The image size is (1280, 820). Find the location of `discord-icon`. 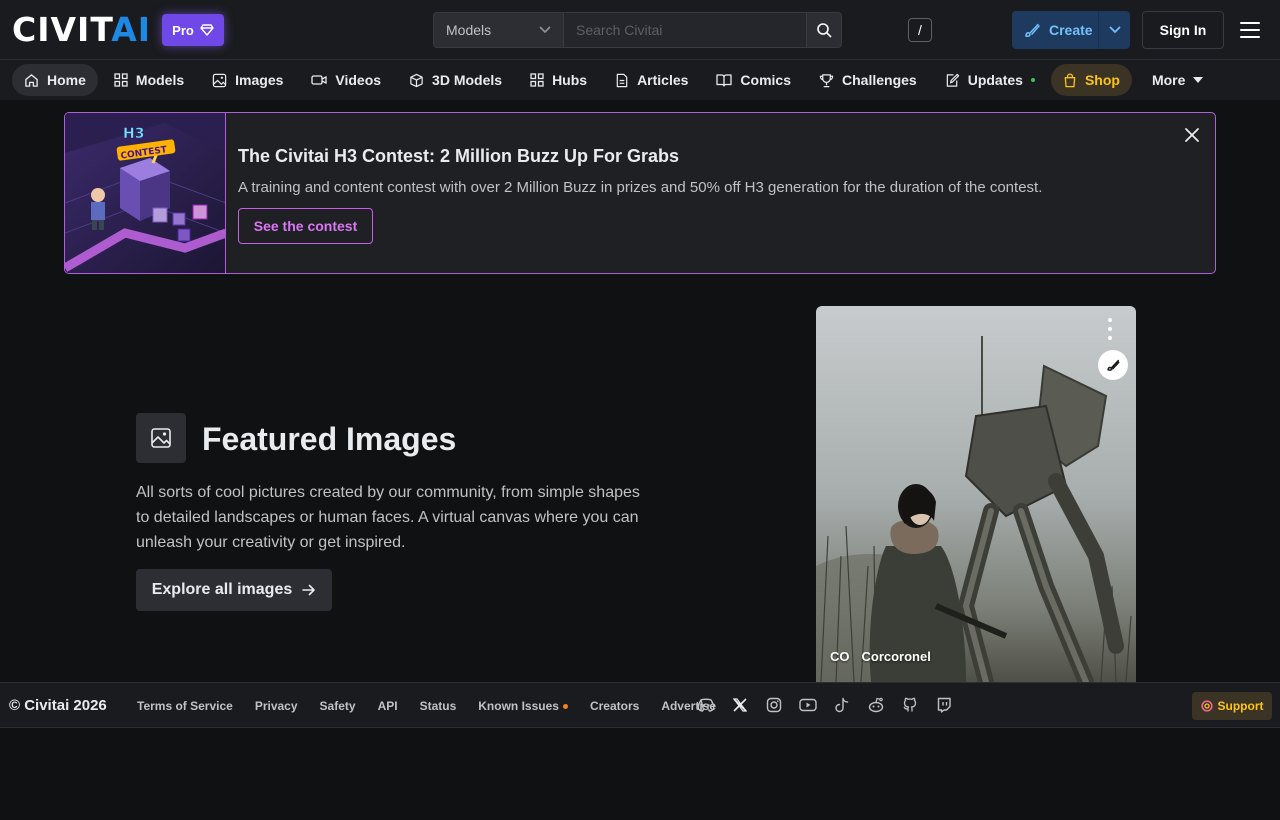

discord-icon is located at coordinates (706, 705).